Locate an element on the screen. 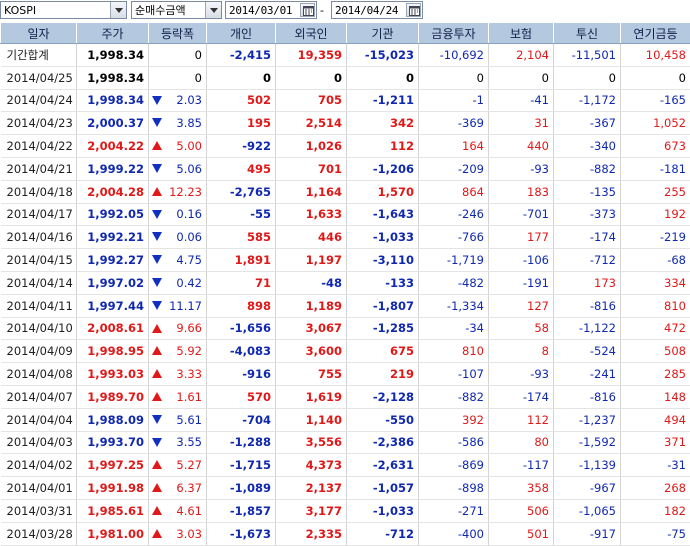  row-date: 2014/04/11 is located at coordinates (39, 305).